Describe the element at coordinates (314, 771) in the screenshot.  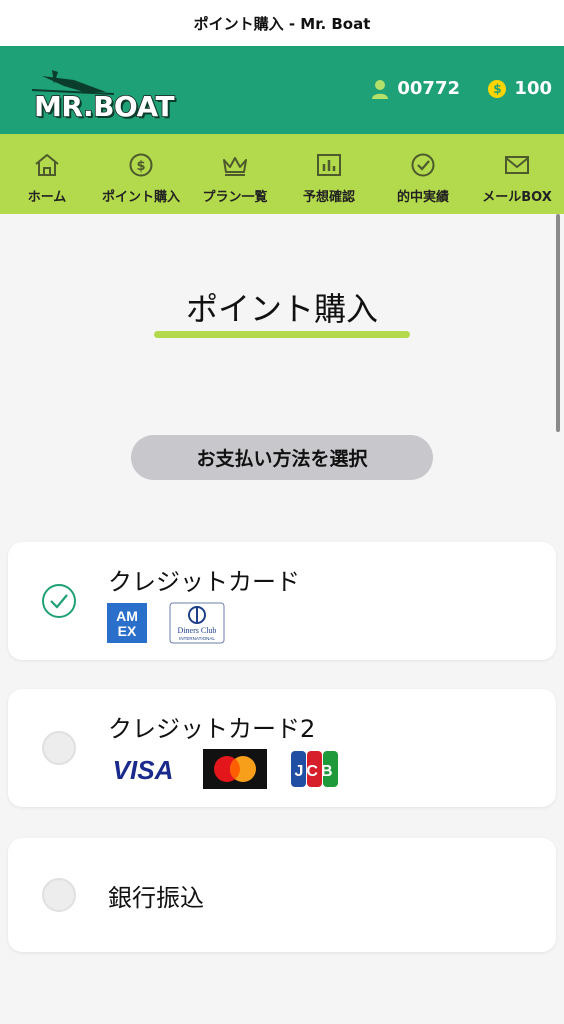
I see `jcb-text: JCB` at that location.